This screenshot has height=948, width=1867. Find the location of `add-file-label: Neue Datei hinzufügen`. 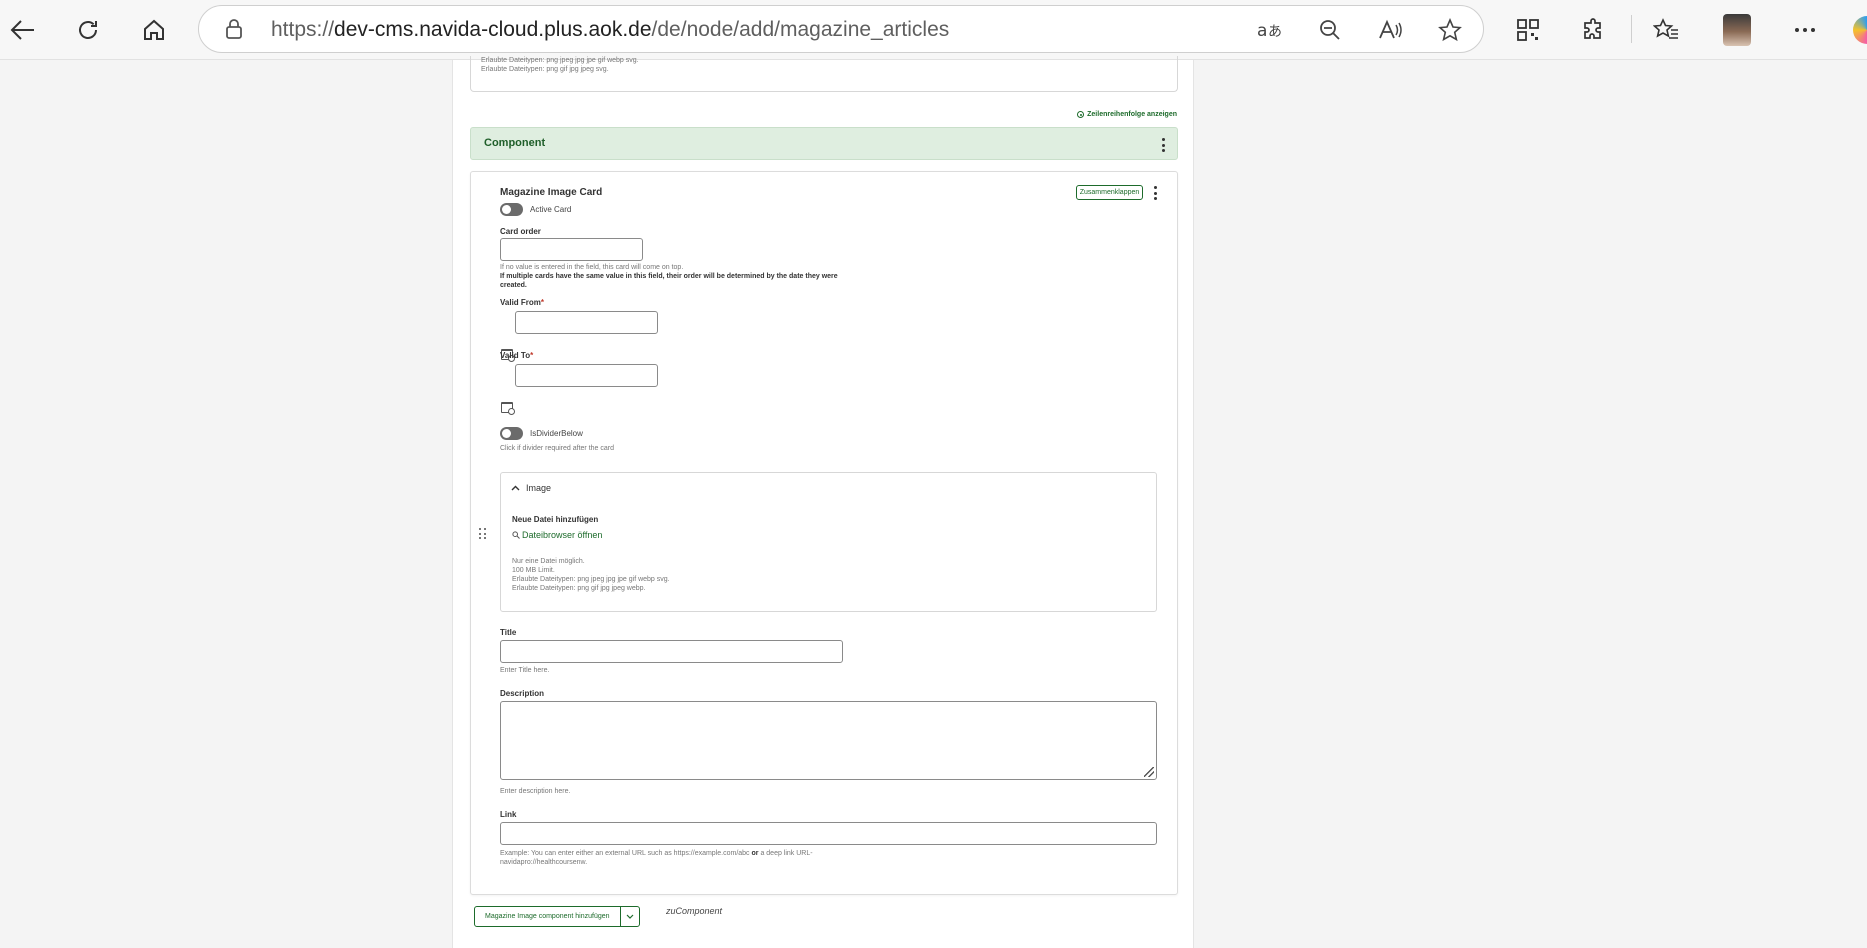

add-file-label: Neue Datei hinzufügen is located at coordinates (555, 519).